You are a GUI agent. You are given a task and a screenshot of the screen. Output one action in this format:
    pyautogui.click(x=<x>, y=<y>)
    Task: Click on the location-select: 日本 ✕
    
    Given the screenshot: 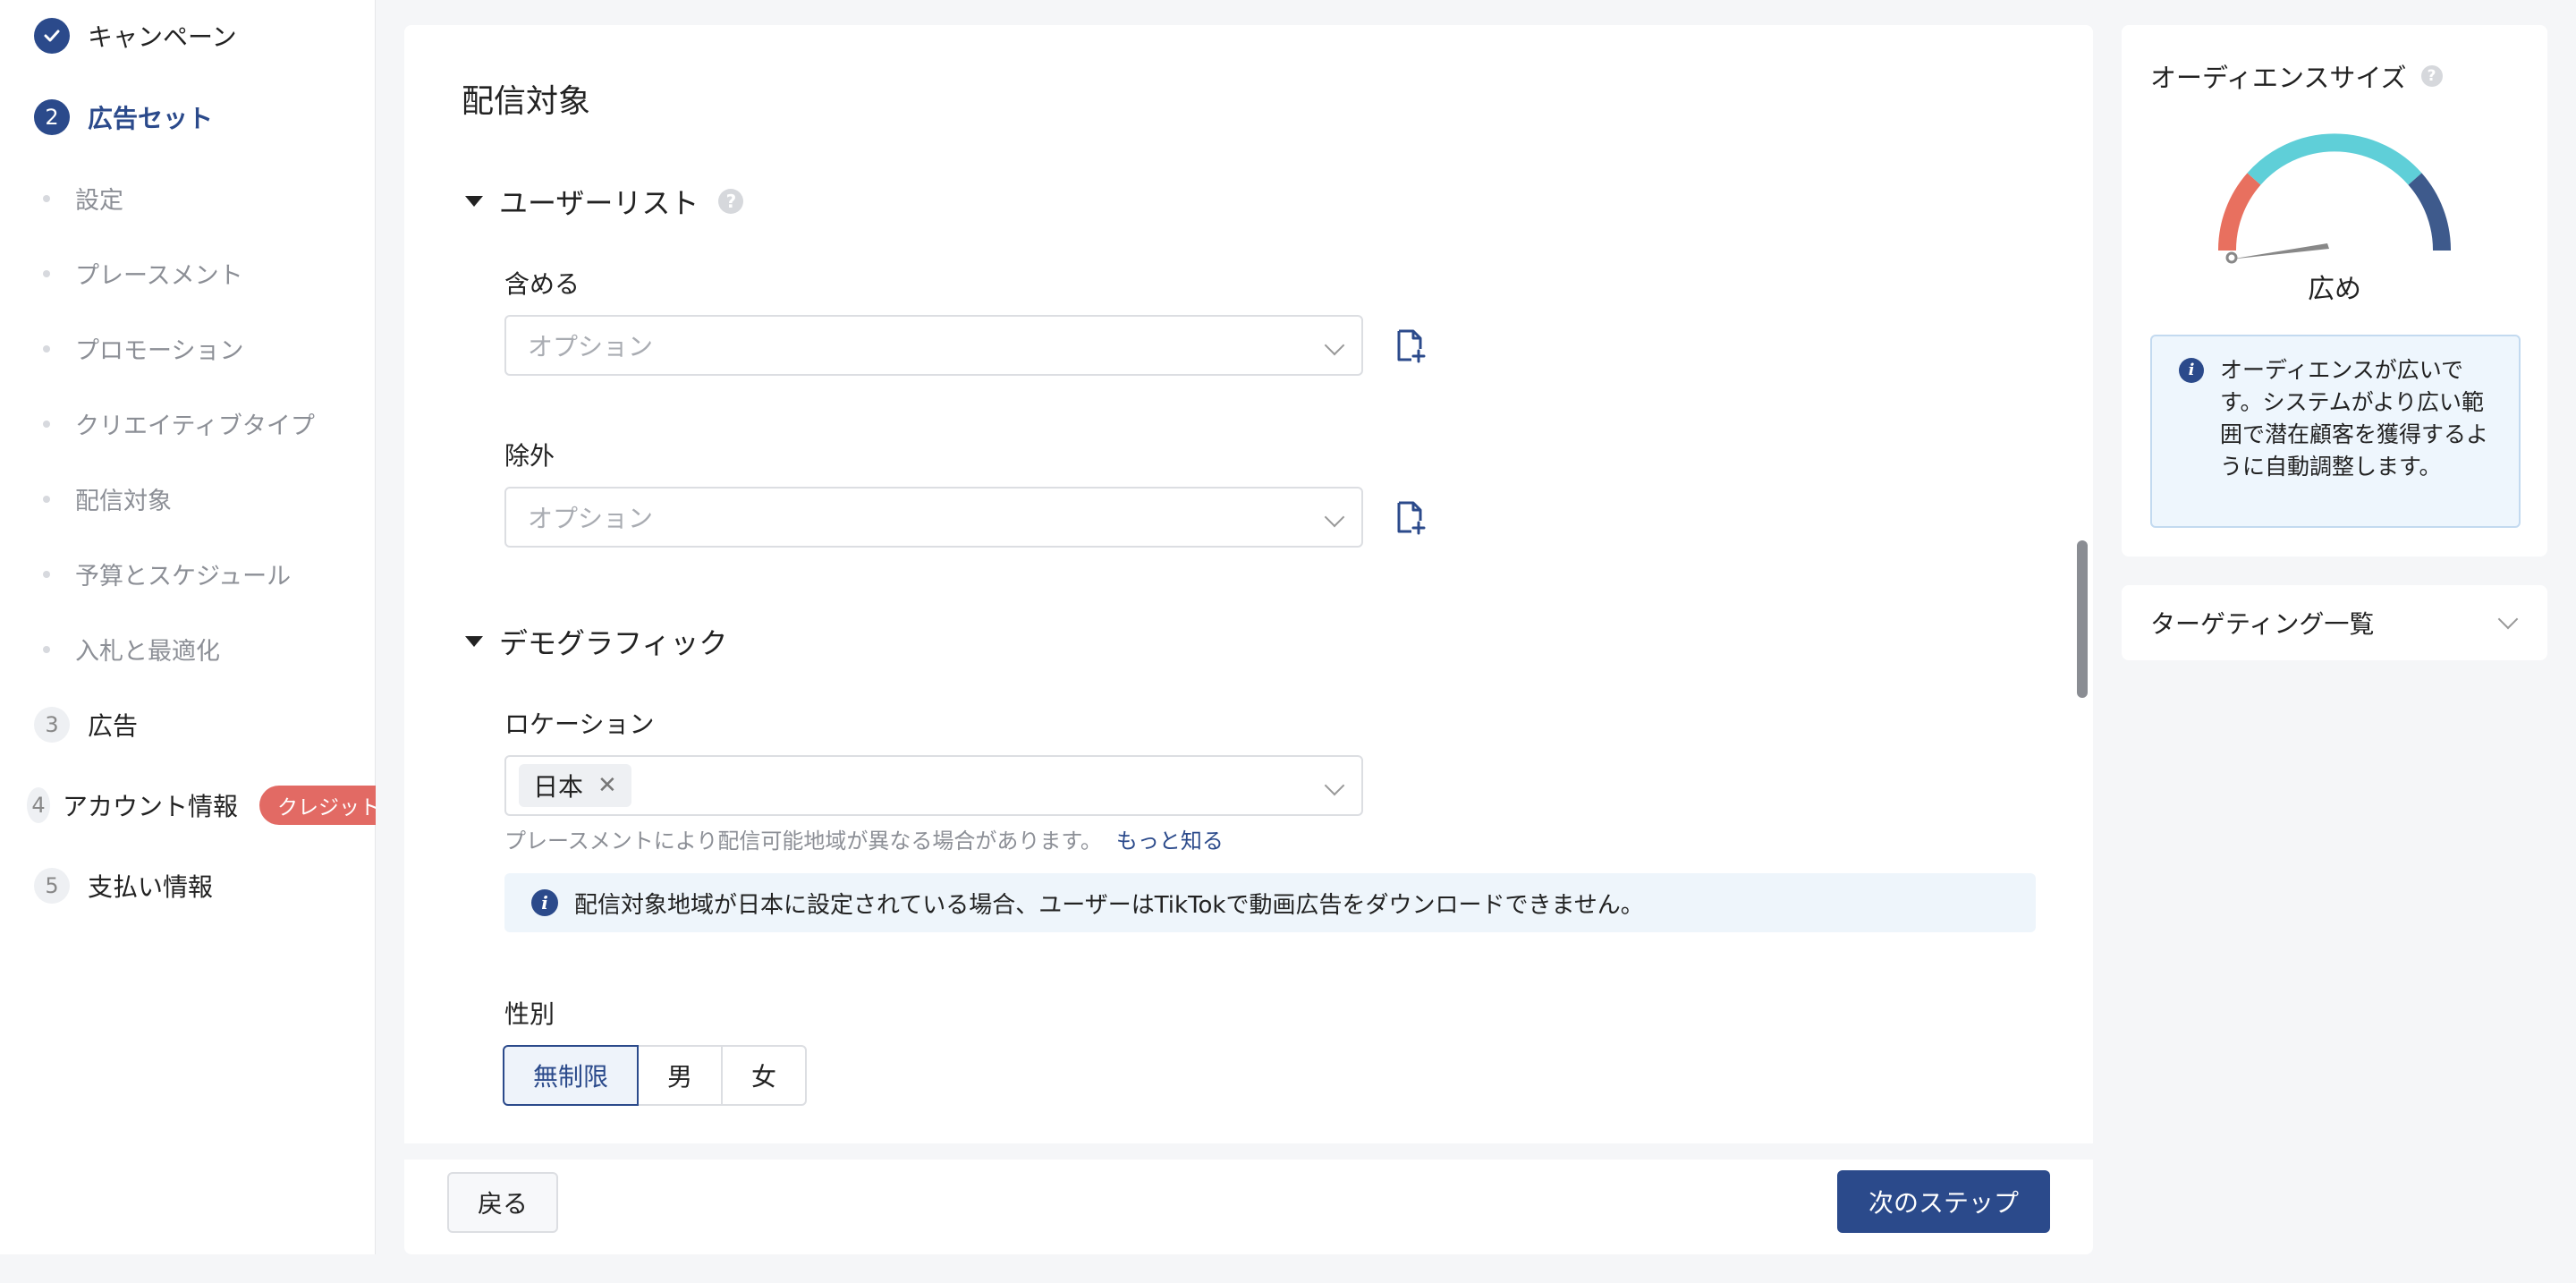 What is the action you would take?
    pyautogui.click(x=933, y=785)
    